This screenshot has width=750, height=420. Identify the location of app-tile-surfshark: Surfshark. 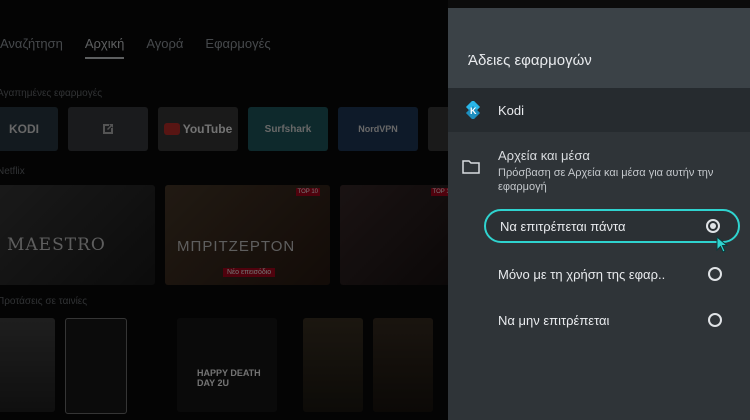
(288, 129).